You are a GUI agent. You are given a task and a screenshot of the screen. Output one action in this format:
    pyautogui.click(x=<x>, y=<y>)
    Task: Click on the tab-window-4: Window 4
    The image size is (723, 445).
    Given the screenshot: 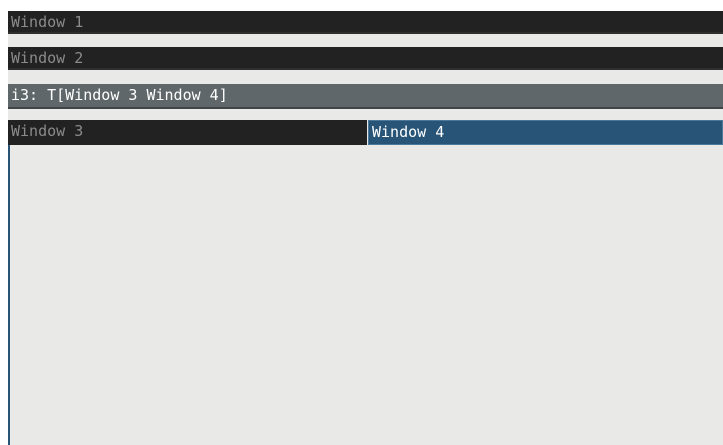 What is the action you would take?
    pyautogui.click(x=545, y=132)
    